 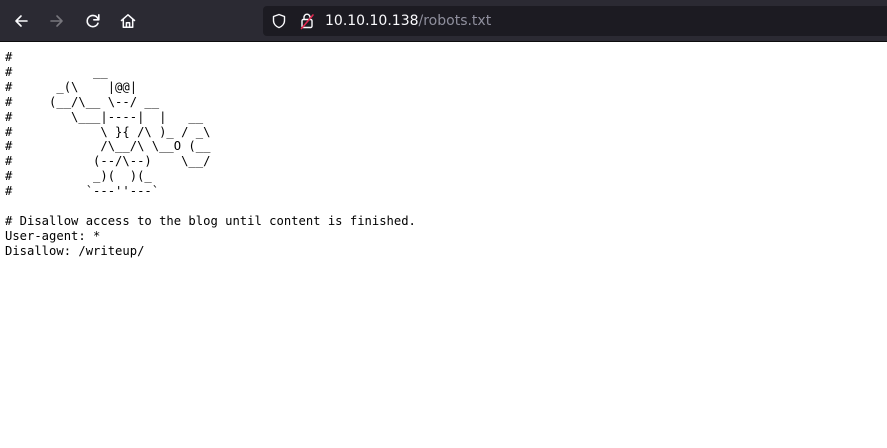 I want to click on address-bar: 10.10.10.138/robots.txt, so click(x=575, y=21).